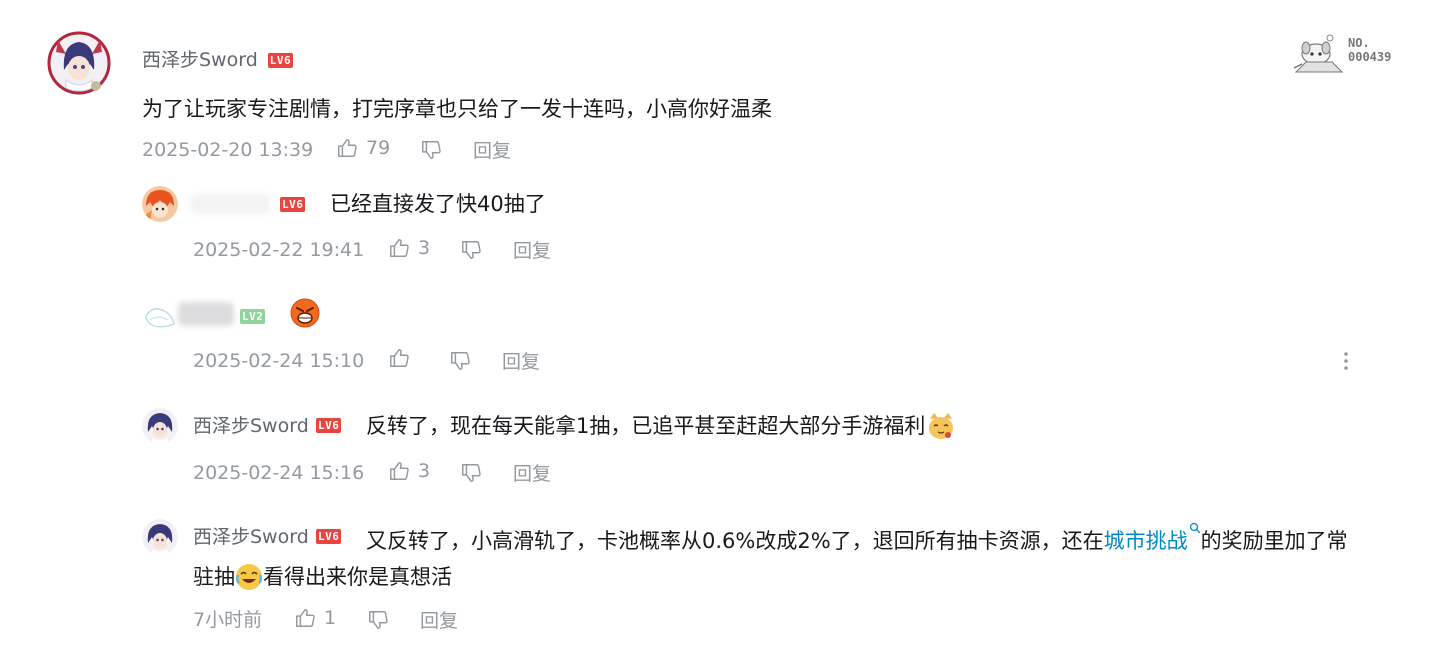 The height and width of the screenshot is (648, 1438). What do you see at coordinates (1370, 57) in the screenshot?
I see `badge-number: 000439` at bounding box center [1370, 57].